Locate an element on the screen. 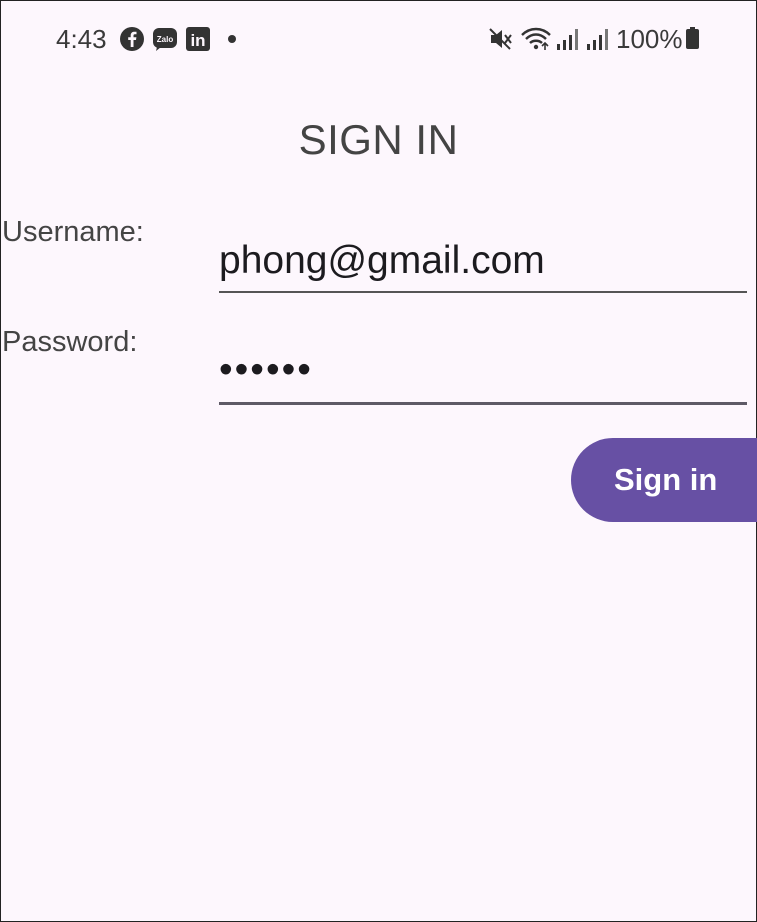 The image size is (757, 922). password-field: •••••• is located at coordinates (483, 375).